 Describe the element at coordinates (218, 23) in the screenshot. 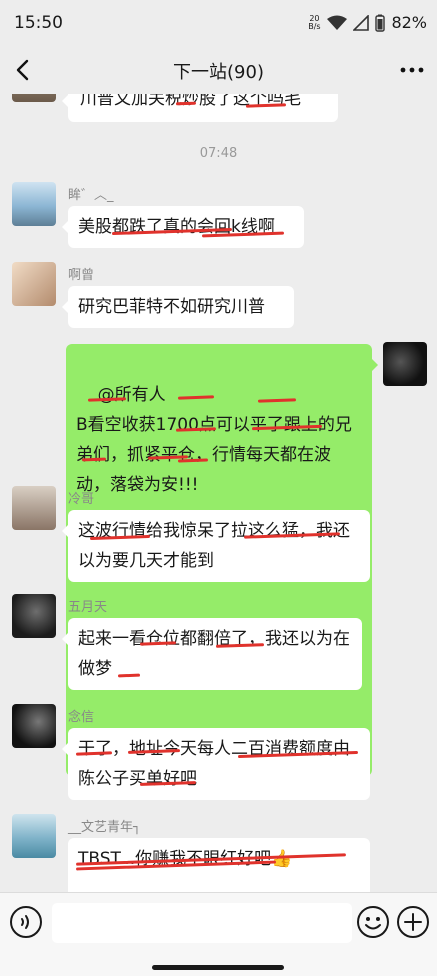

I see `status-bar: 15:50 20 B/s 82%` at that location.